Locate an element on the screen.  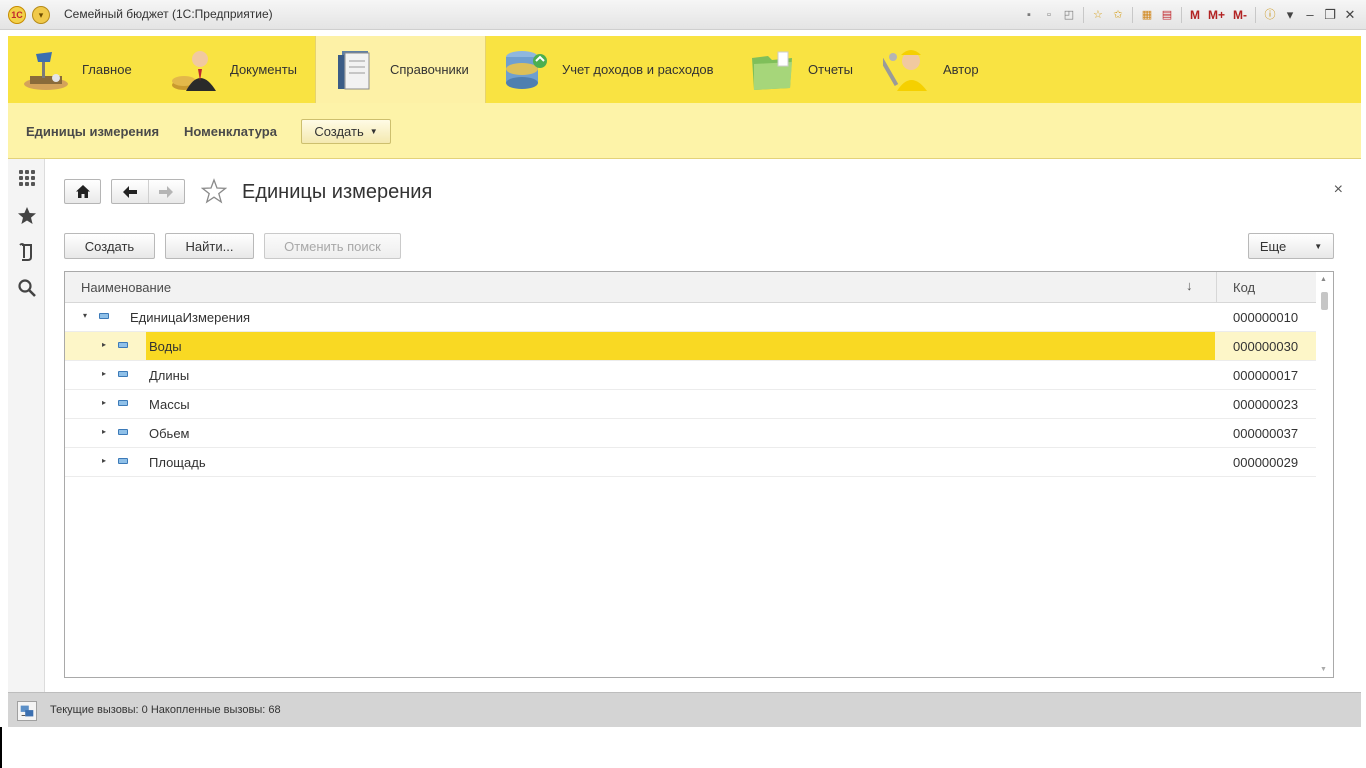
sort-descending-icon: ↓ is located at coordinates (1189, 285).